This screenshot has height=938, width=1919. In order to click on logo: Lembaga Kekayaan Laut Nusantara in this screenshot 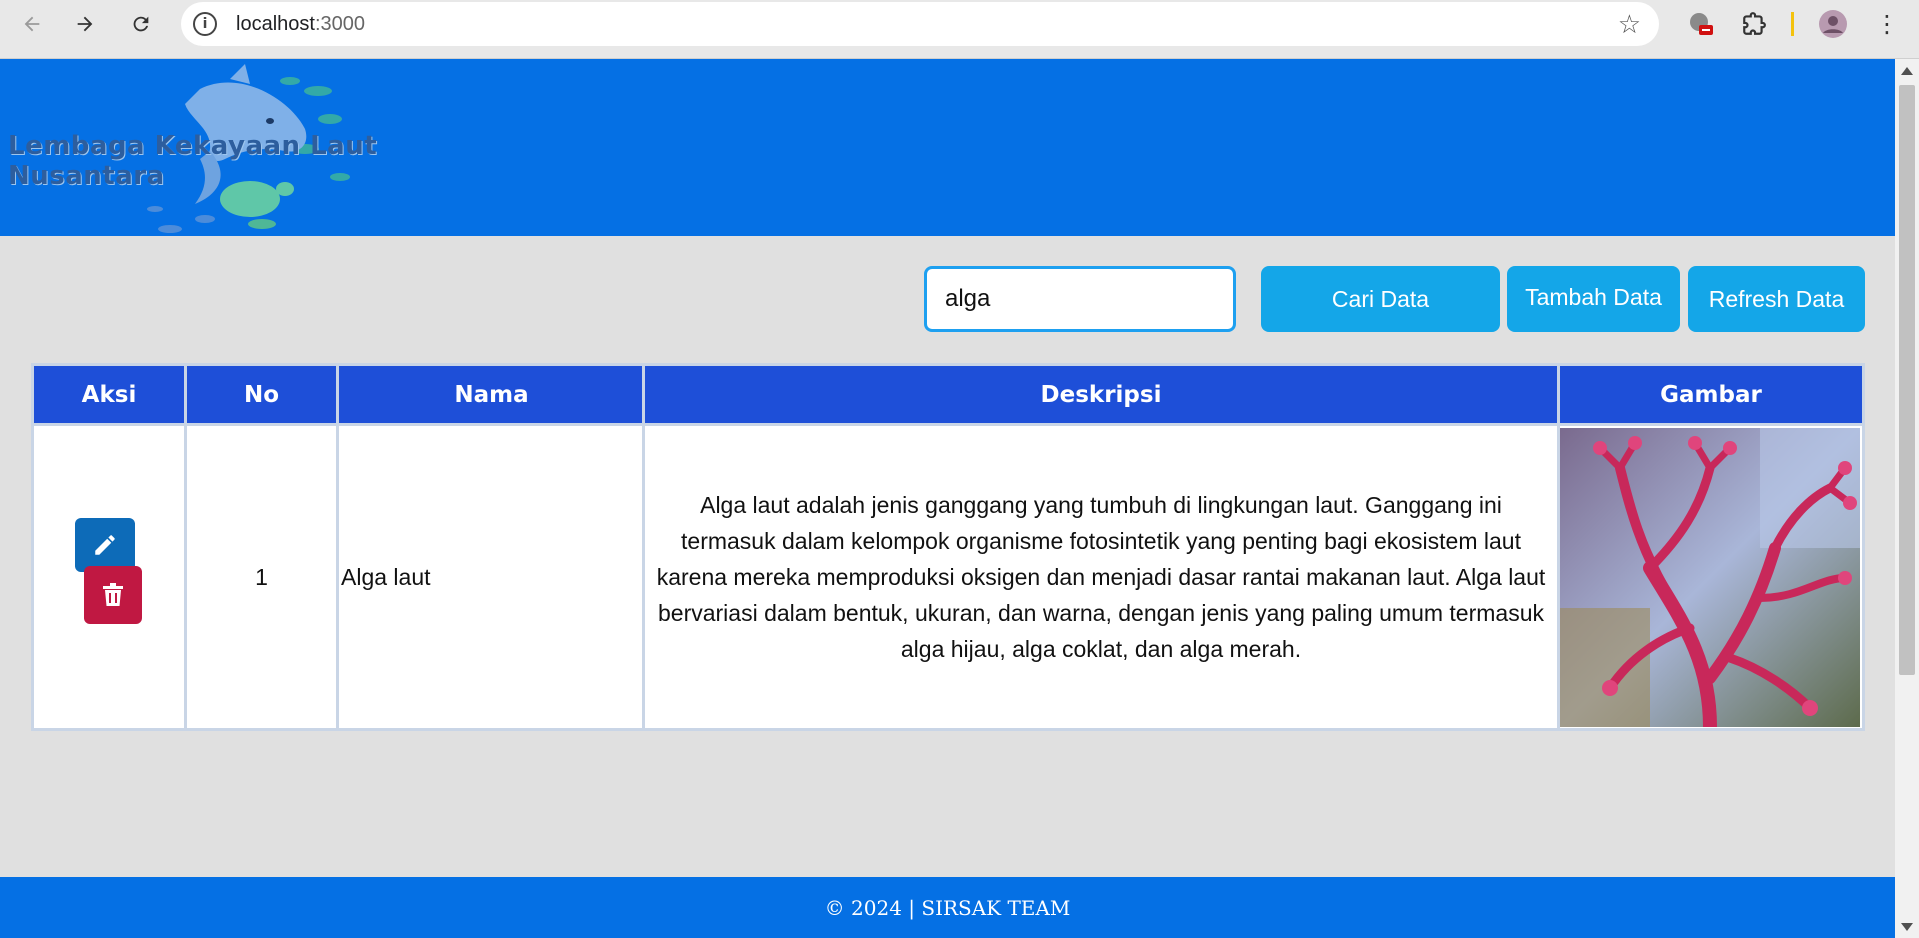, I will do `click(260, 147)`.